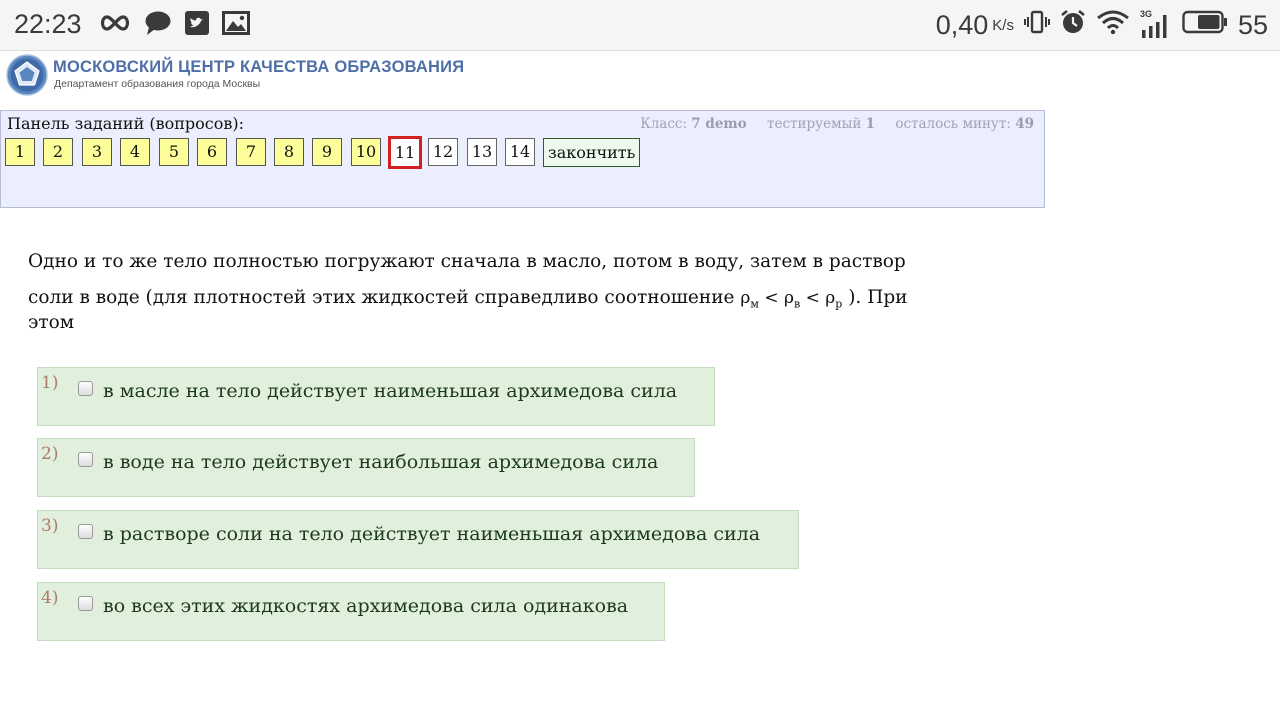 The width and height of the screenshot is (1280, 720). What do you see at coordinates (27, 75) in the screenshot?
I see `pentagon-emblem-icon` at bounding box center [27, 75].